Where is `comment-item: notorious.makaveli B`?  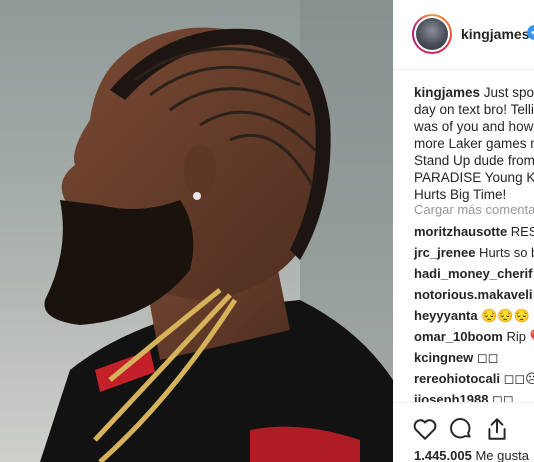
comment-item: notorious.makaveli B is located at coordinates (474, 297).